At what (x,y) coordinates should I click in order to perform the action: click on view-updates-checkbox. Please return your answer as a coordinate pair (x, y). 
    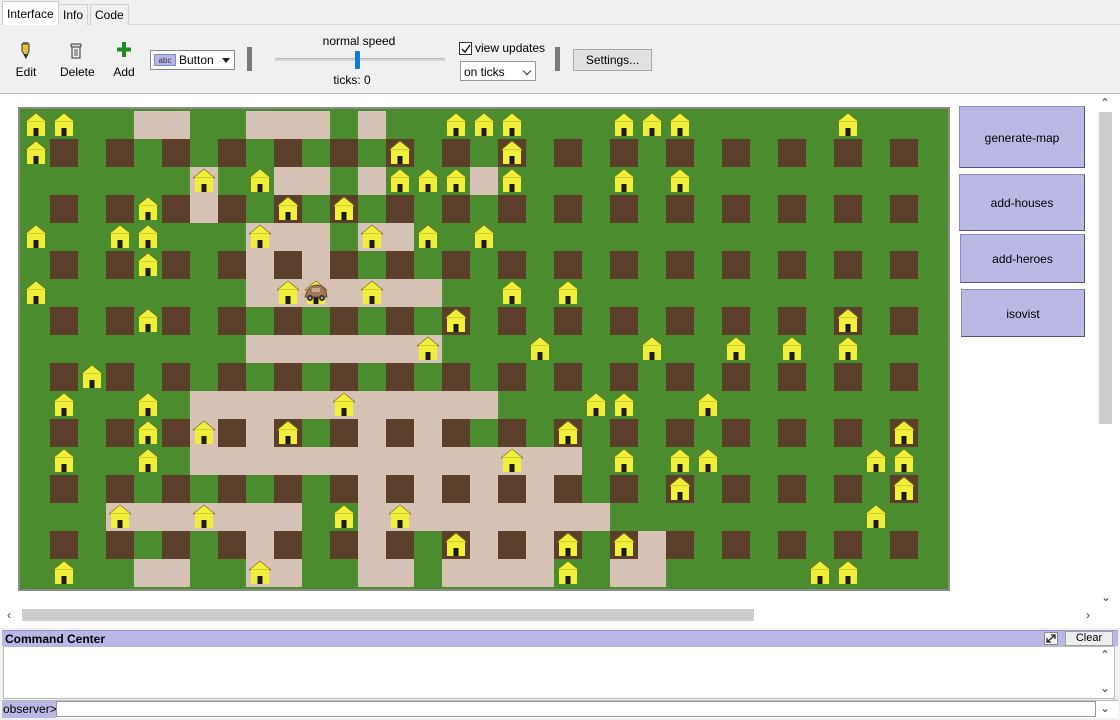
    Looking at the image, I should click on (465, 48).